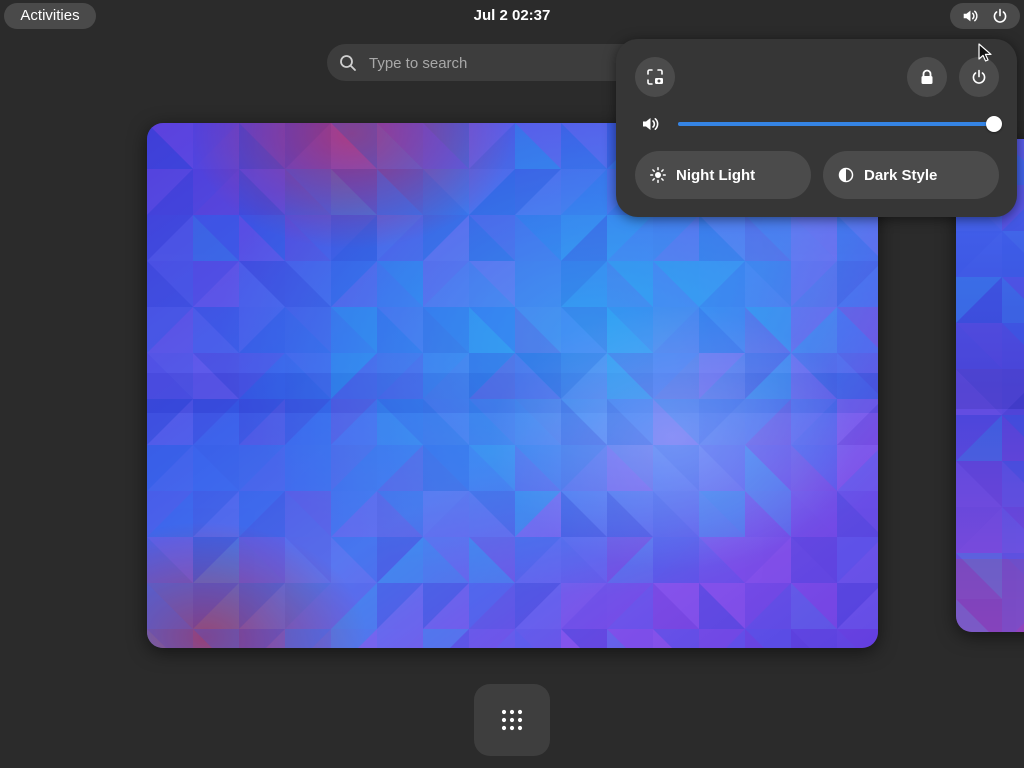 Image resolution: width=1024 pixels, height=768 pixels. I want to click on lock-screen-button, so click(927, 77).